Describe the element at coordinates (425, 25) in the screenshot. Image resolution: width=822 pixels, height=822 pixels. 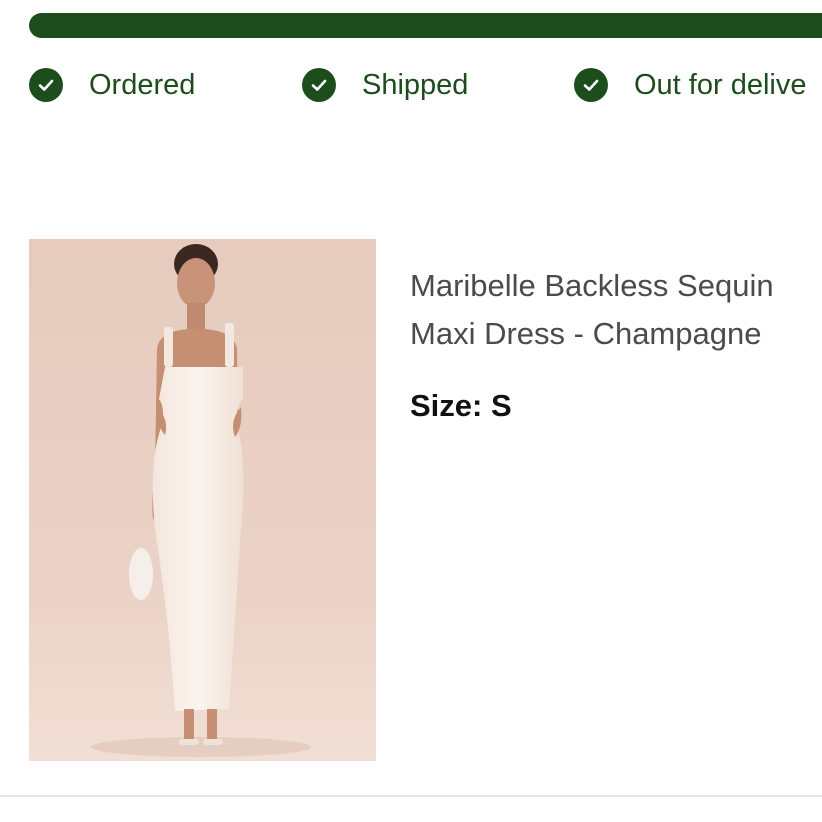
I see `delivery-progress-bar` at that location.